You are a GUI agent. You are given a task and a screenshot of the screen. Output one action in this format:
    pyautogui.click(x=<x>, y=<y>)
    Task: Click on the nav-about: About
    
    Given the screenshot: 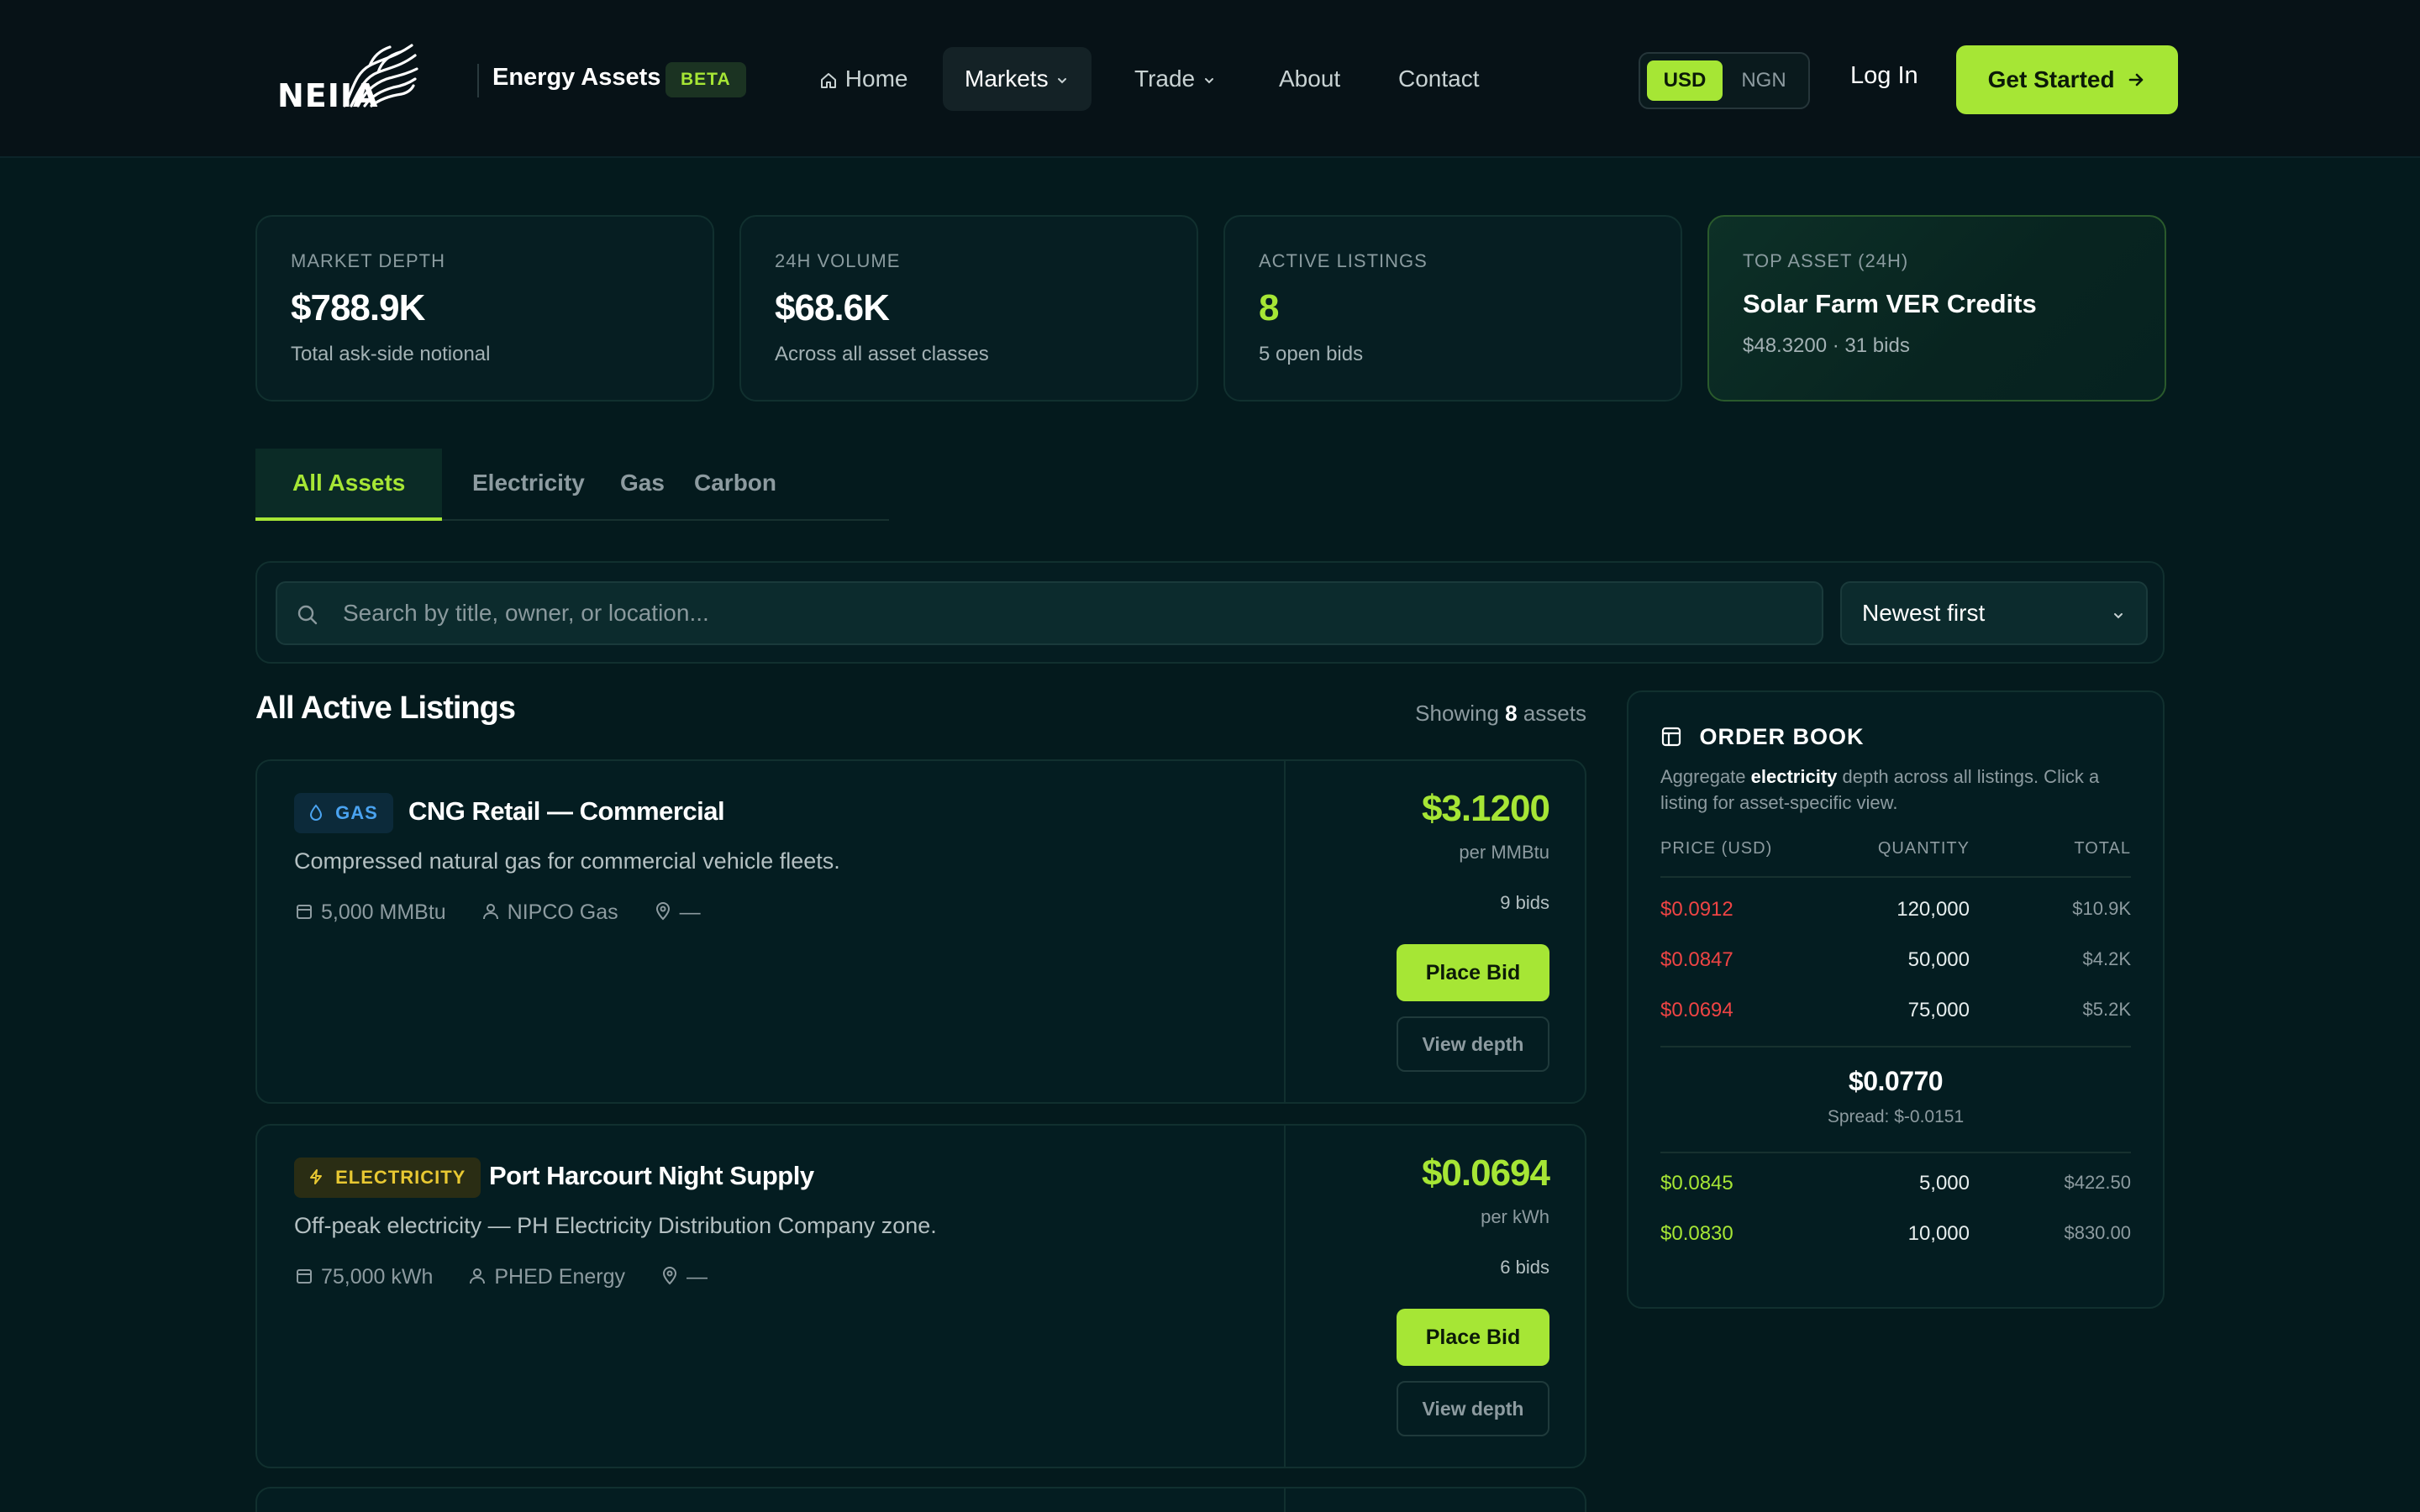 What is the action you would take?
    pyautogui.click(x=1309, y=79)
    